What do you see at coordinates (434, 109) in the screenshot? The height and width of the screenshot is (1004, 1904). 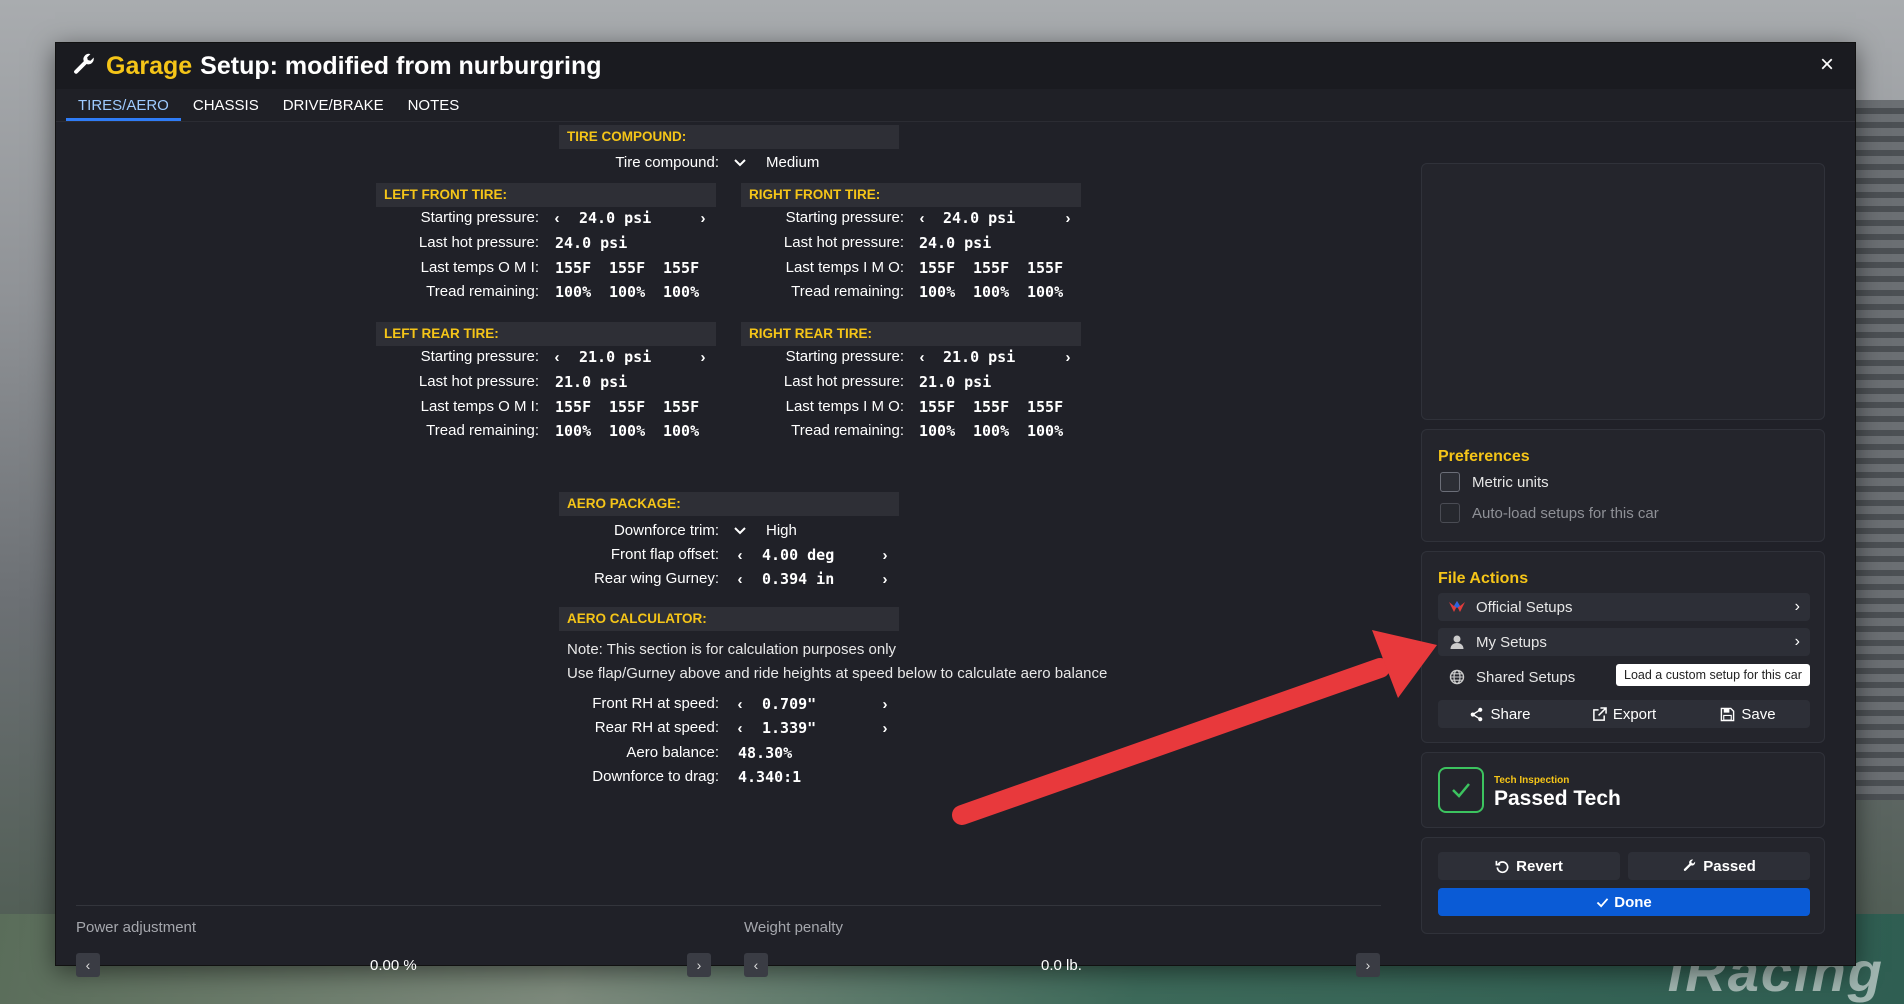 I see `tab-notes: NOTES` at bounding box center [434, 109].